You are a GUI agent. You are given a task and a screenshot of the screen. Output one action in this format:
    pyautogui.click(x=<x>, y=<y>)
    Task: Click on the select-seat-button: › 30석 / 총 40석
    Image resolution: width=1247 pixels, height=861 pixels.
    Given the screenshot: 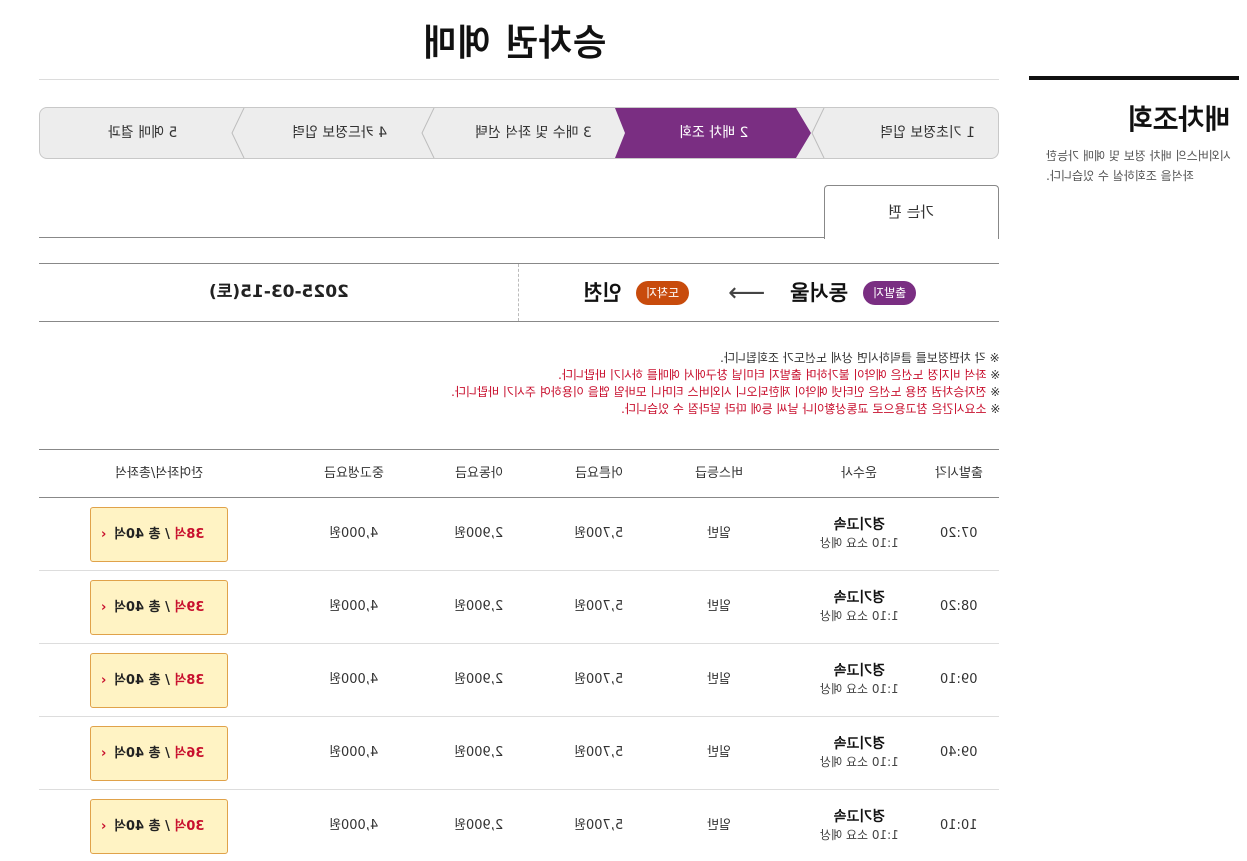 What is the action you would take?
    pyautogui.click(x=159, y=826)
    